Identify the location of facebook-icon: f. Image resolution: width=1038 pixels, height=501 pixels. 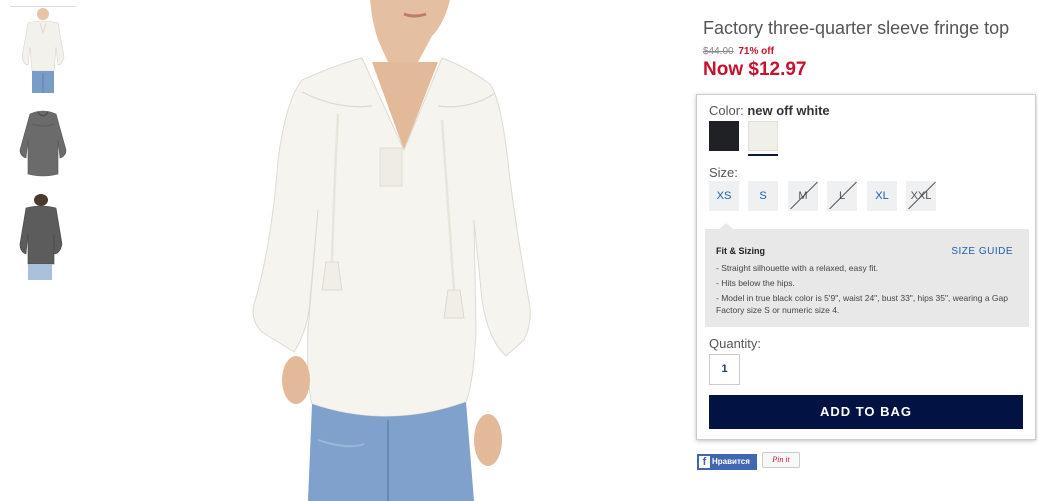
(704, 462).